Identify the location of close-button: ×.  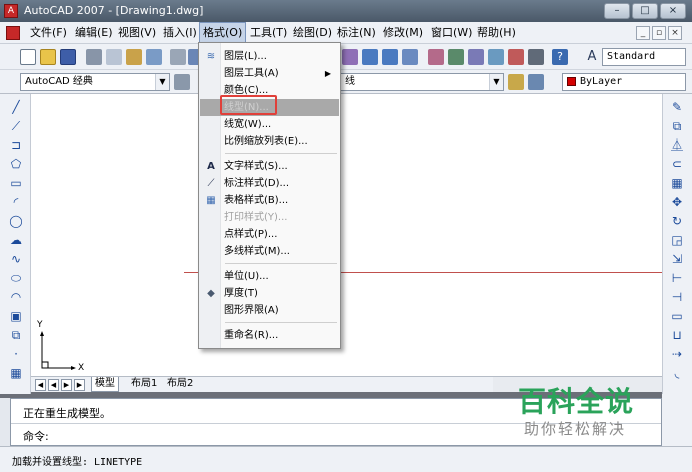
(673, 11).